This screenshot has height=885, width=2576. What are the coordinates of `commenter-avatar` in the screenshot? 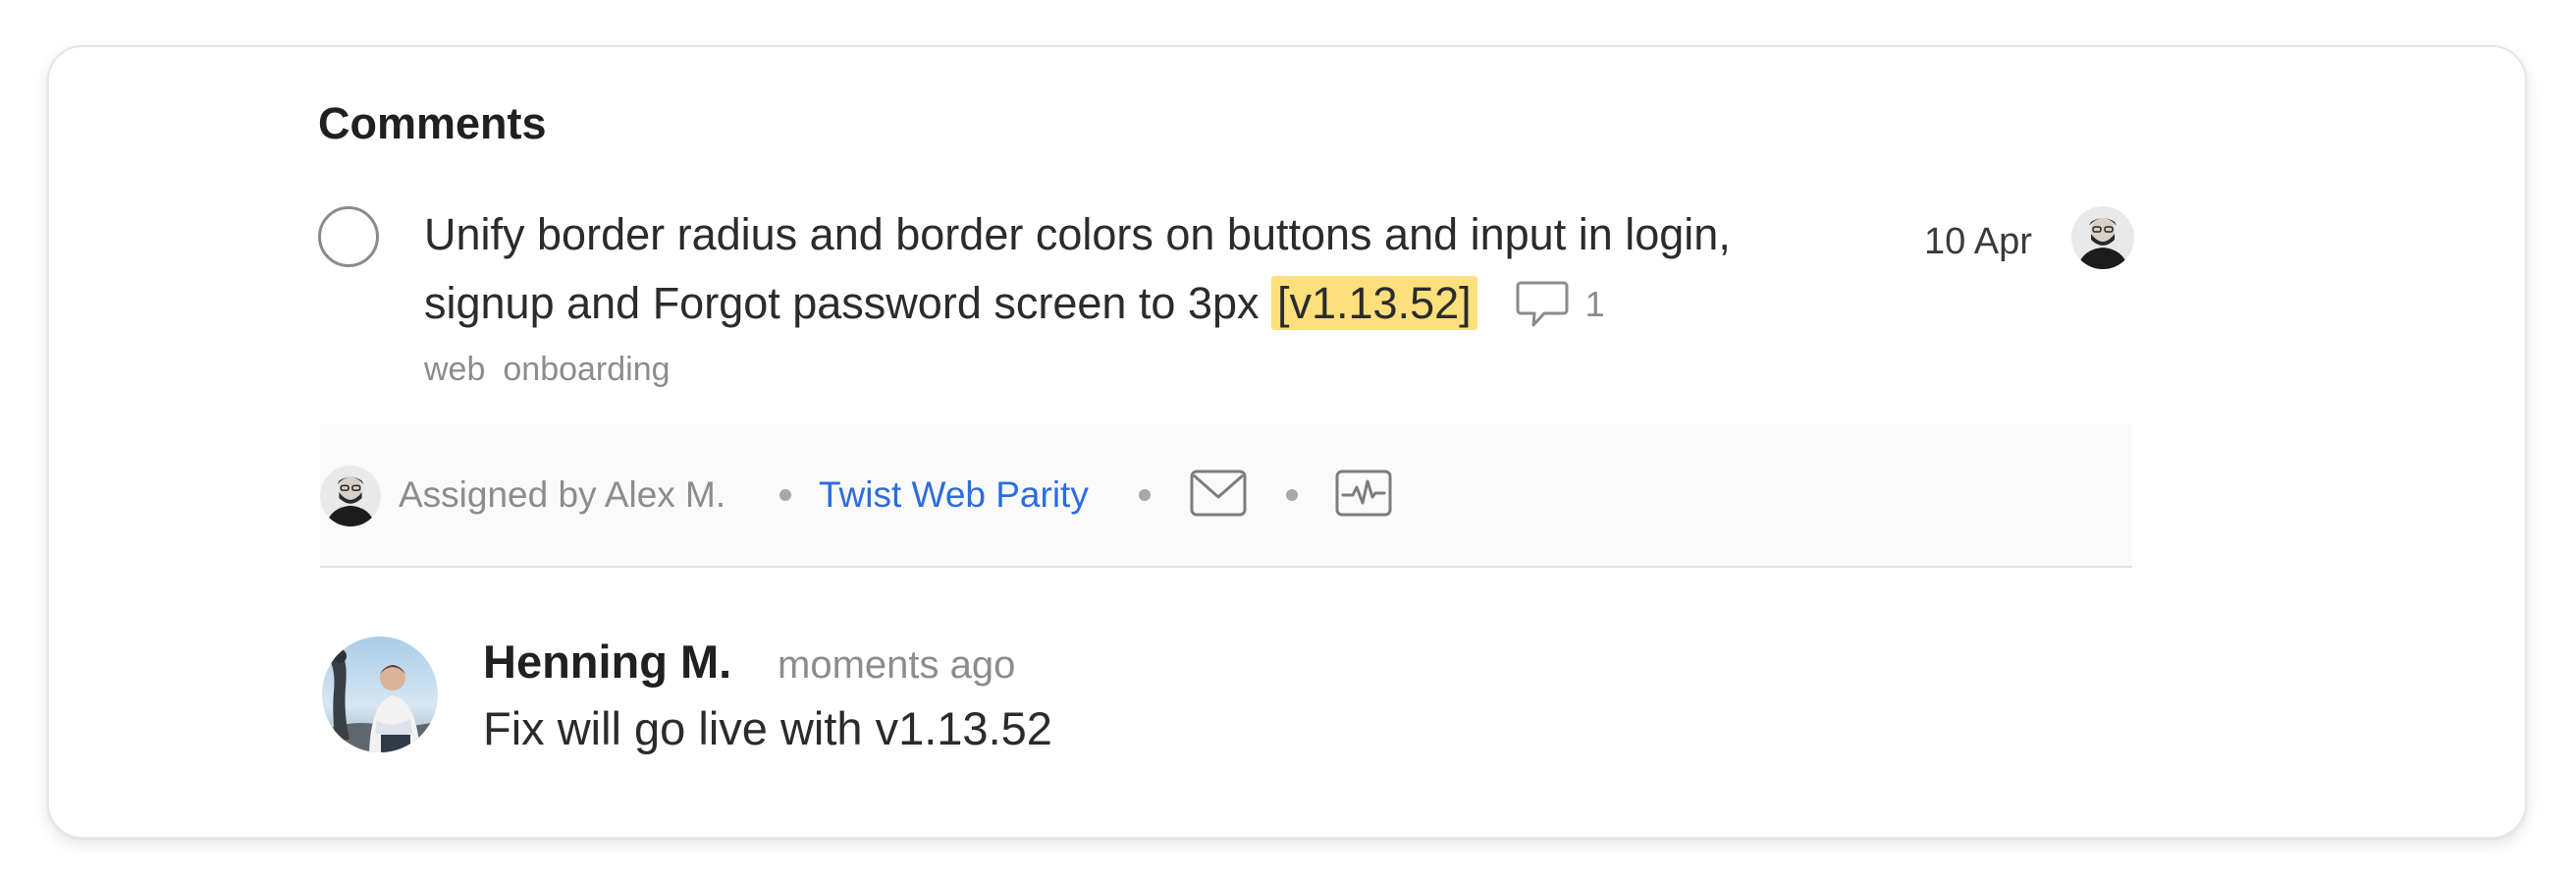 It's located at (380, 694).